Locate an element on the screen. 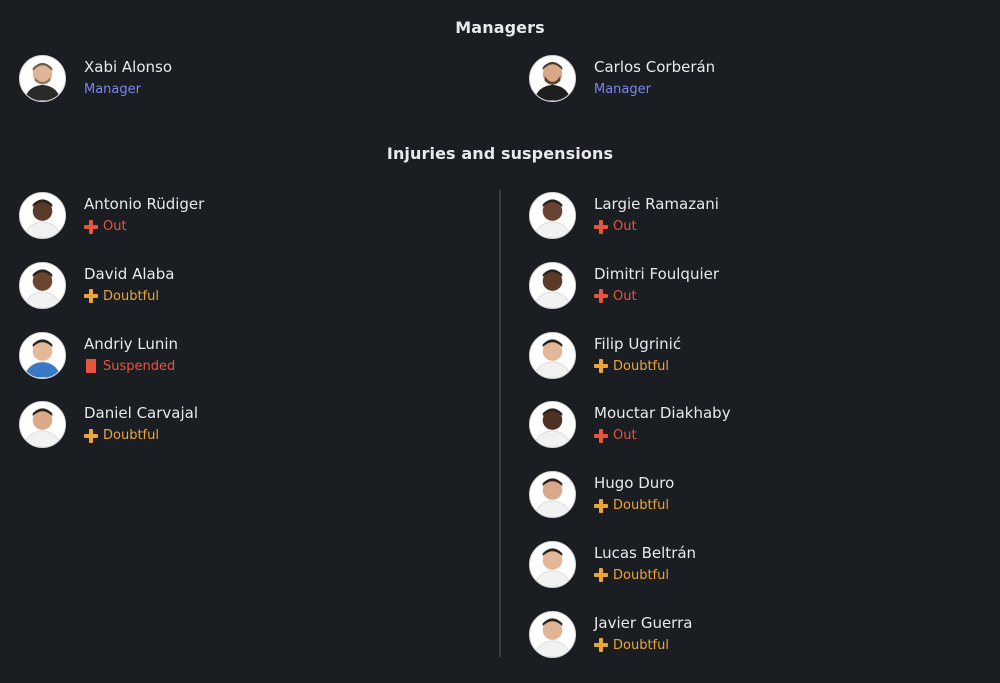  manager-away: Carlos Corberán Manager is located at coordinates (622, 90).